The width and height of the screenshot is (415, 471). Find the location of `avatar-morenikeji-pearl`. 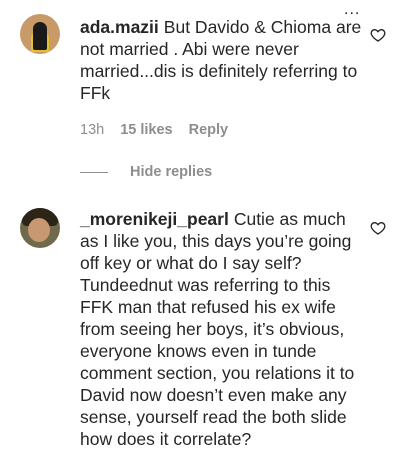

avatar-morenikeji-pearl is located at coordinates (40, 228).